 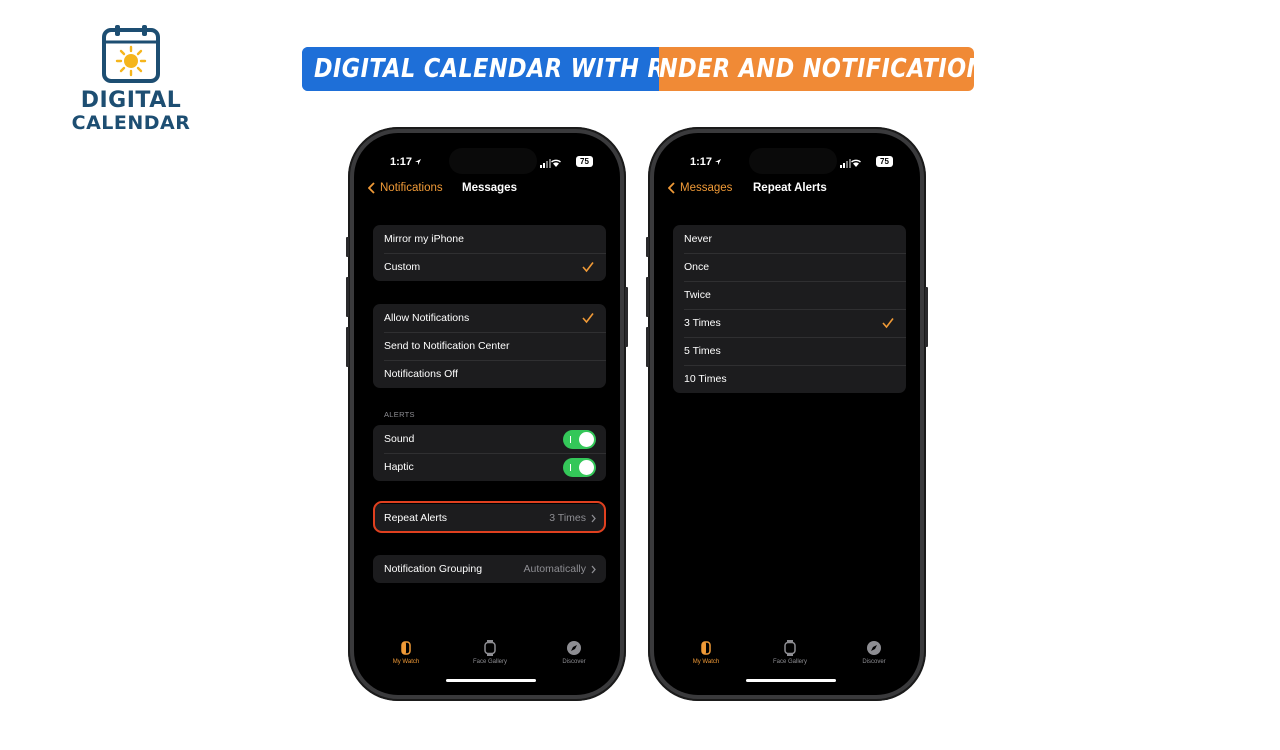 I want to click on option-once: Once, so click(x=789, y=267).